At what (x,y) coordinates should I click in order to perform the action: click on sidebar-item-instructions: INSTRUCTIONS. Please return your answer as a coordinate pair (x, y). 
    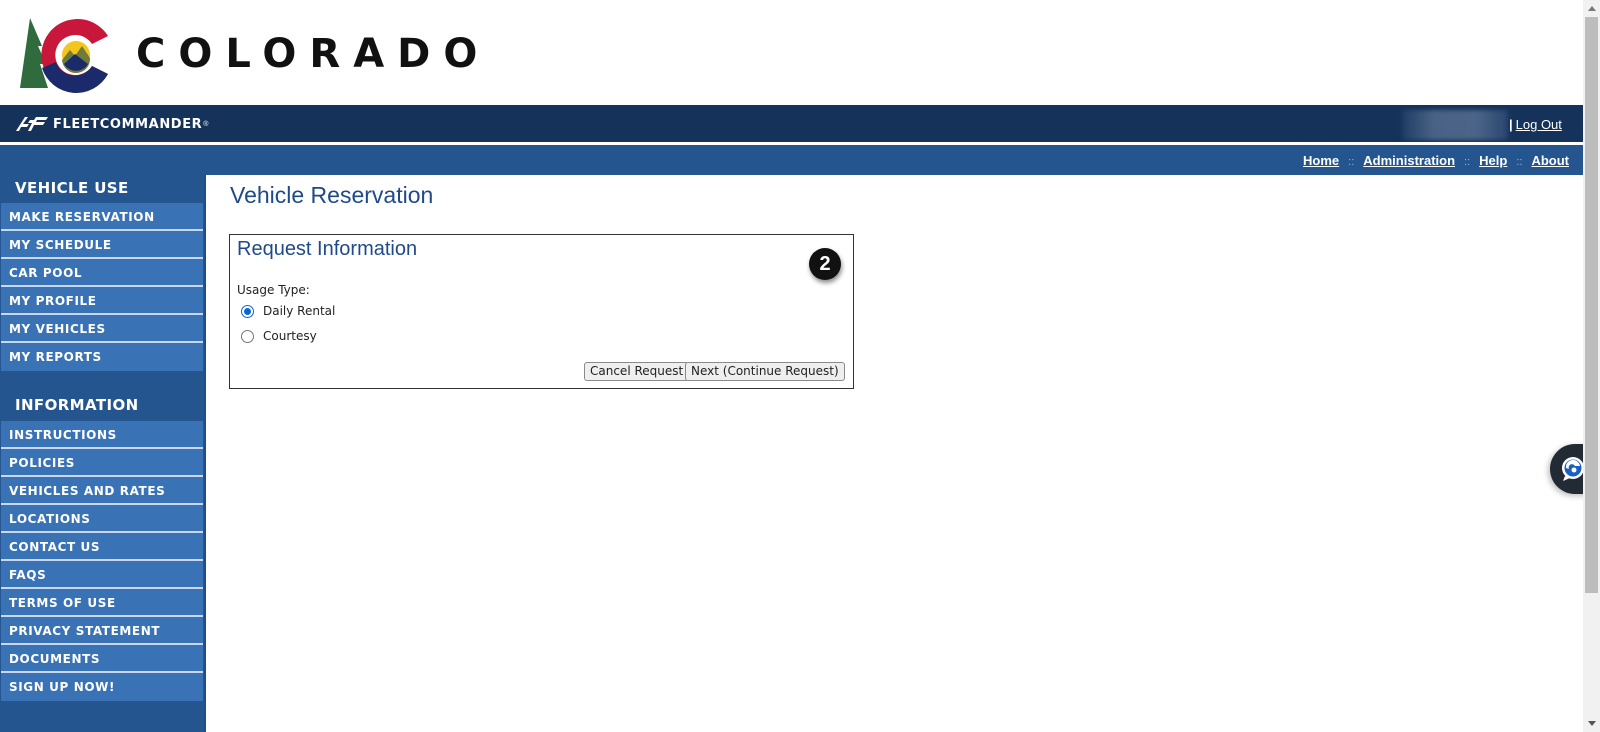
    Looking at the image, I should click on (102, 435).